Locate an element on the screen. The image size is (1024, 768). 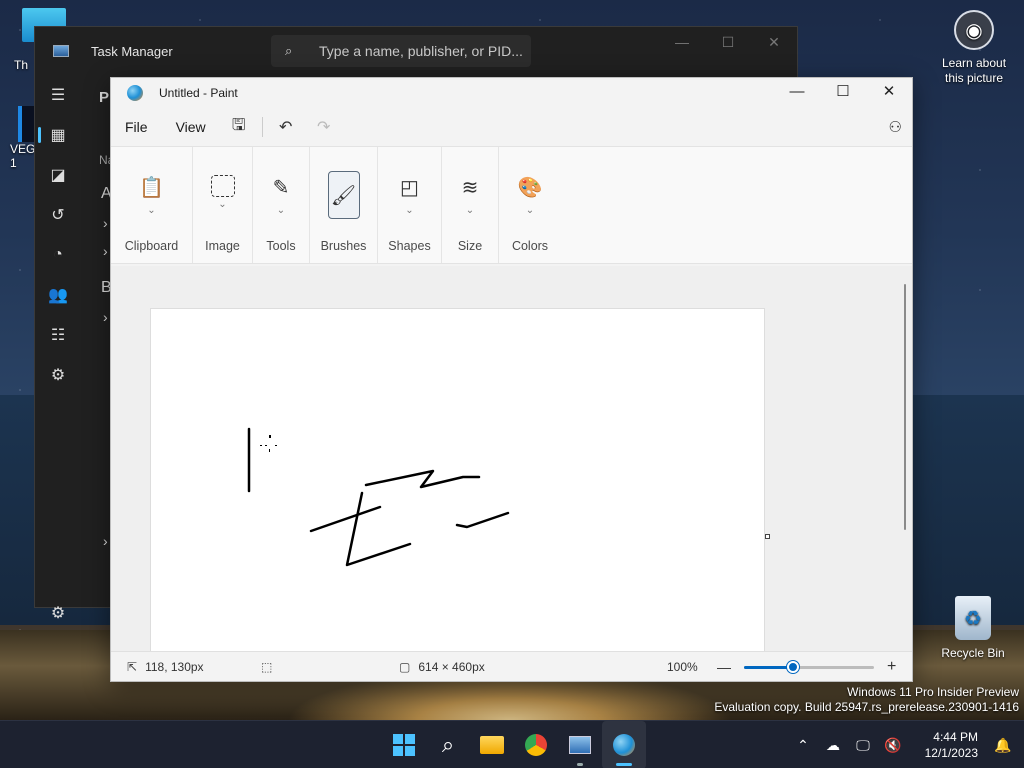
zoom-out-icon: — is located at coordinates (724, 667).